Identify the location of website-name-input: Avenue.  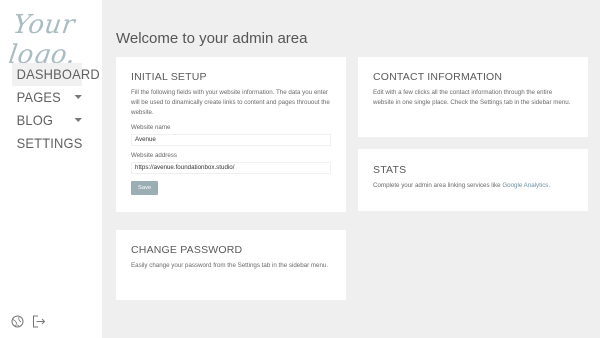
(231, 140).